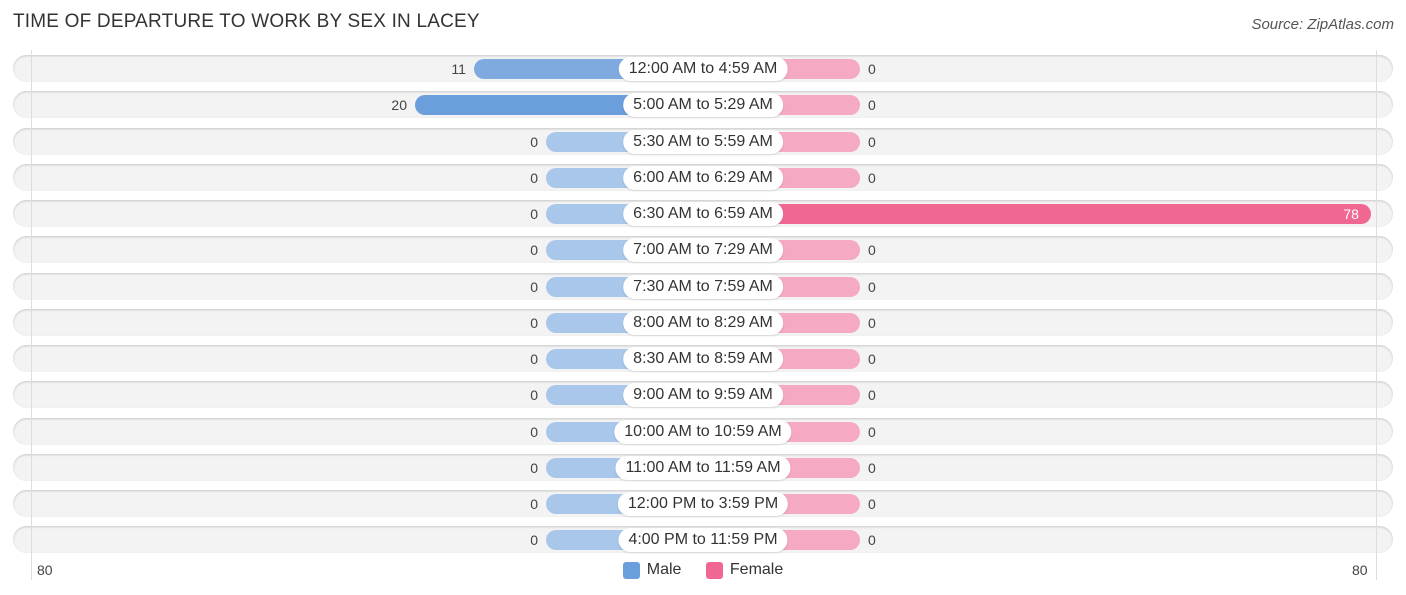  What do you see at coordinates (1037, 214) in the screenshot?
I see `bar-female` at bounding box center [1037, 214].